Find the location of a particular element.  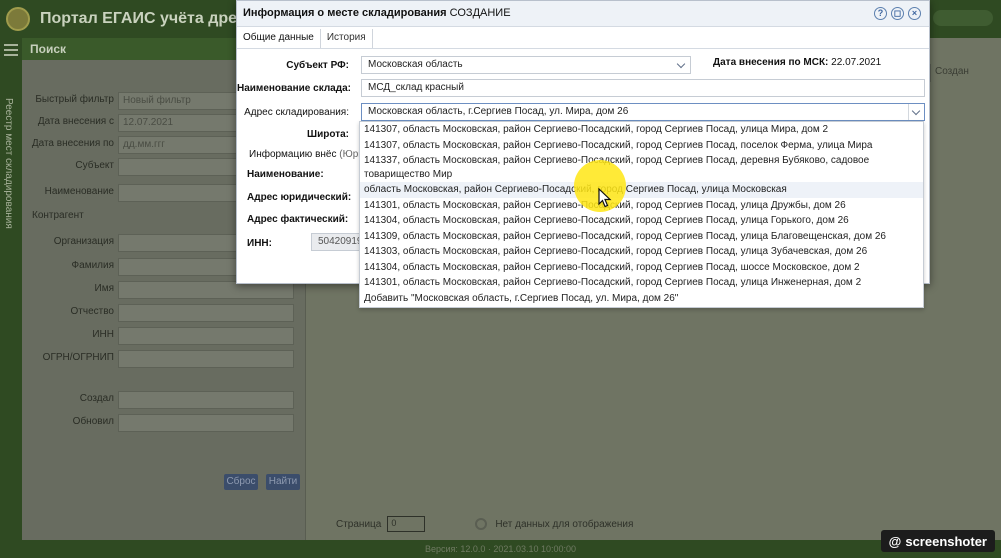

reset-button: Сброс is located at coordinates (241, 482).